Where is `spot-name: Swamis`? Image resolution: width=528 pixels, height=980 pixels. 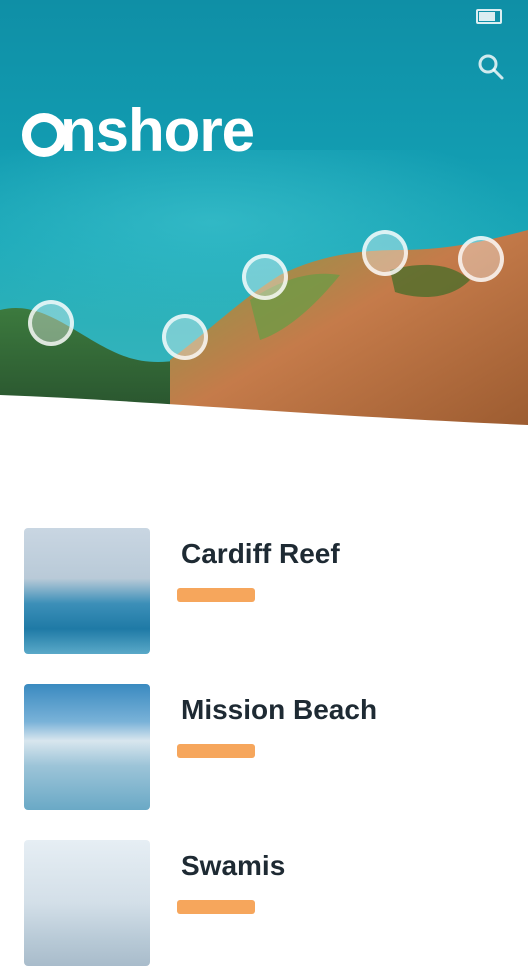
spot-name: Swamis is located at coordinates (233, 865).